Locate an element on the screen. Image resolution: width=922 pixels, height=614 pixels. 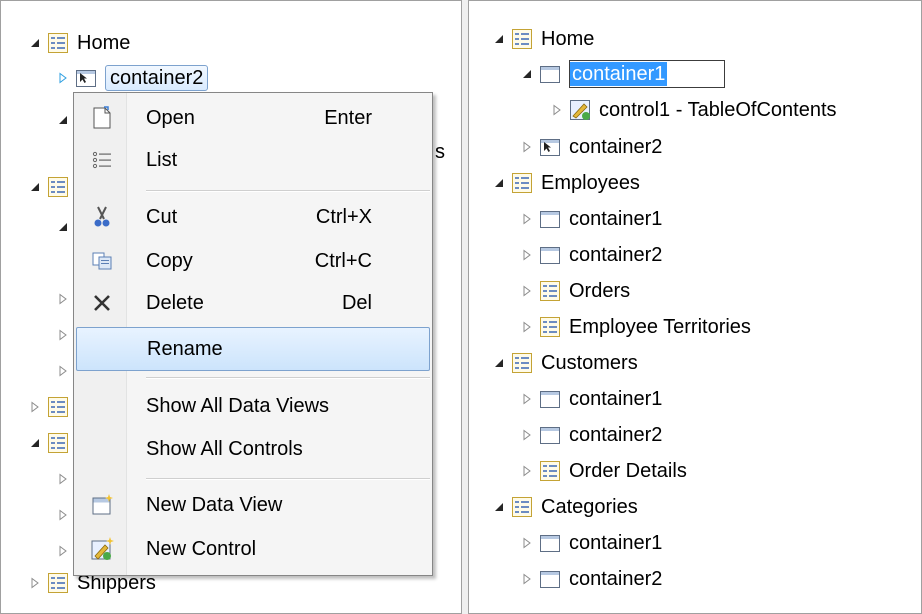
tree-node-partial-text: s is located at coordinates (440, 152).